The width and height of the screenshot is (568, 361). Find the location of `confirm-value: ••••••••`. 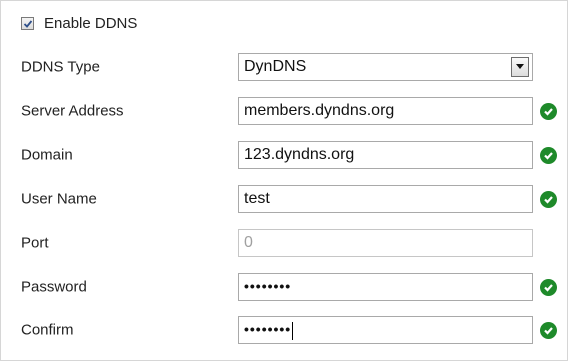

confirm-value: •••••••• is located at coordinates (268, 329).